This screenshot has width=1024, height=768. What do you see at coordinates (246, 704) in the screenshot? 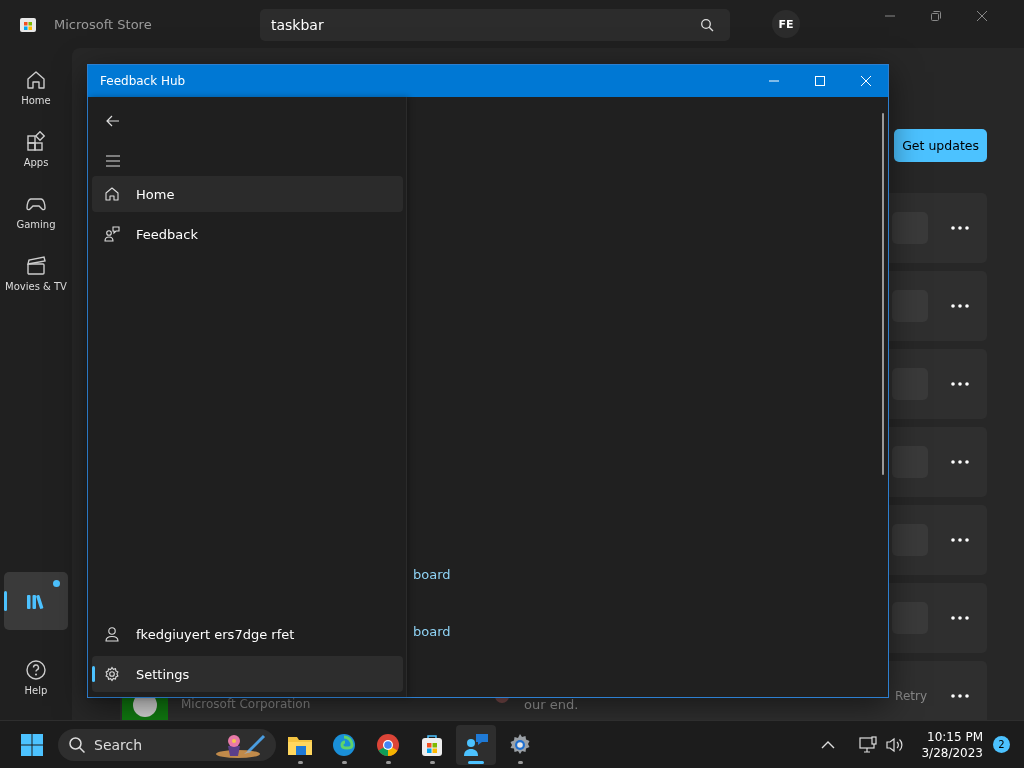
I see `publisher-text: Microsoft Corporation` at bounding box center [246, 704].